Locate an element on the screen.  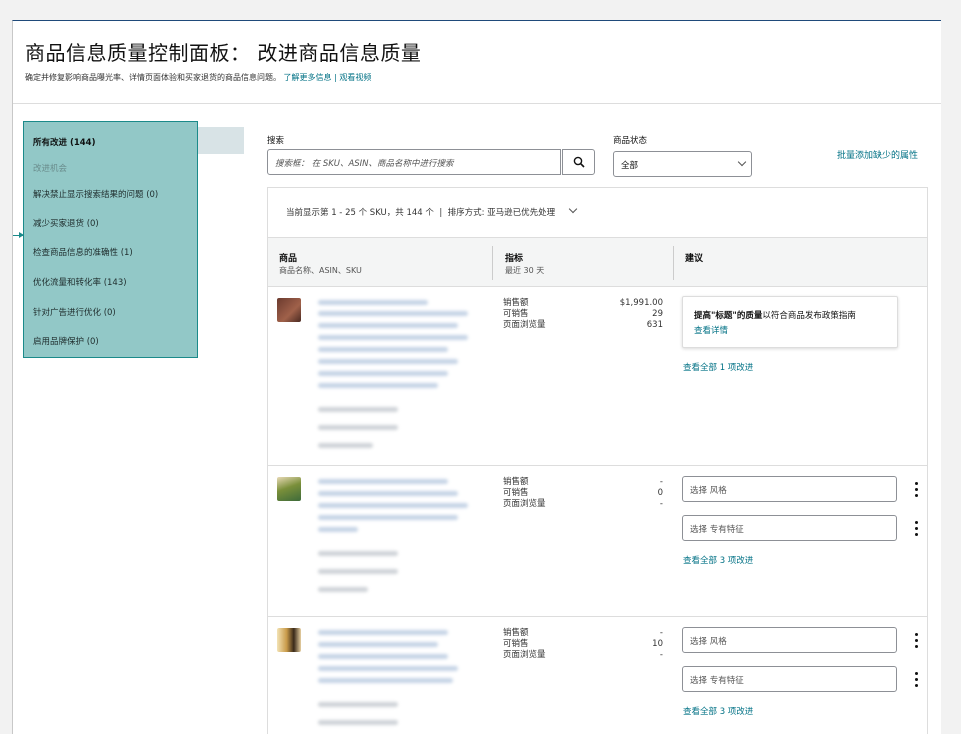
sort-value: 亚马逊已优先处理 is located at coordinates (521, 213).